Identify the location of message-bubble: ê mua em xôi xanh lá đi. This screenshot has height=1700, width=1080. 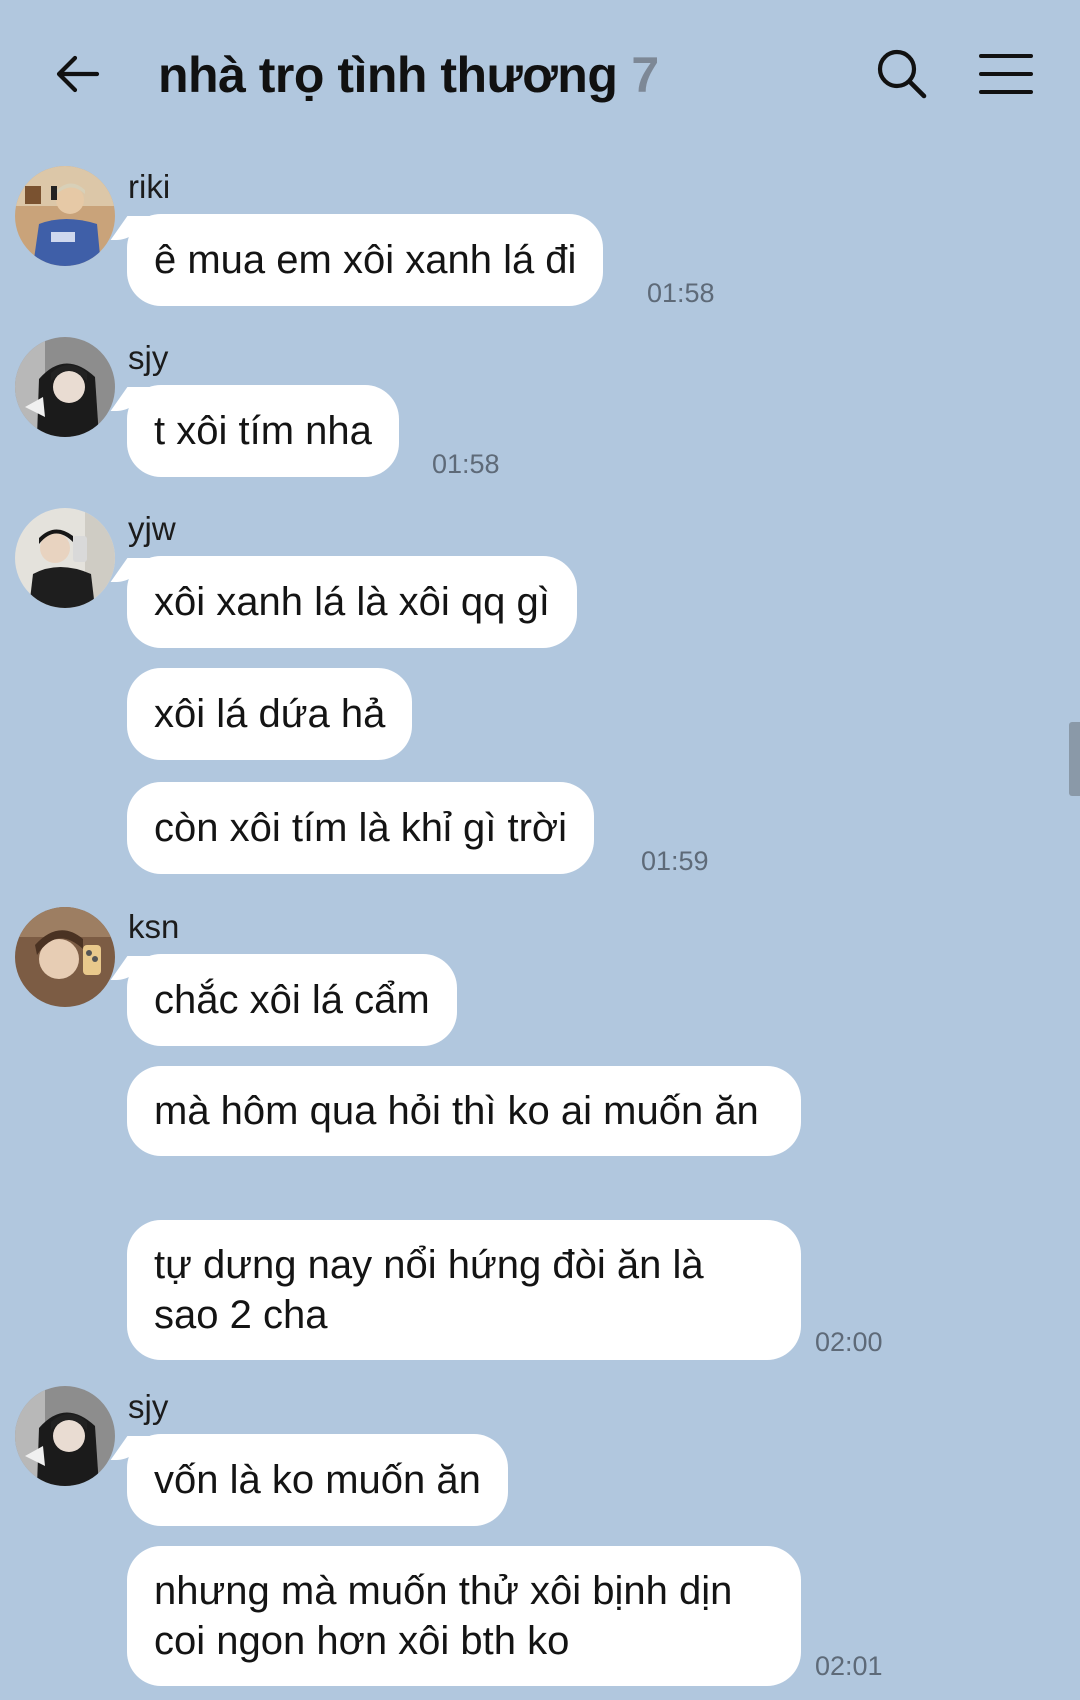
(365, 260).